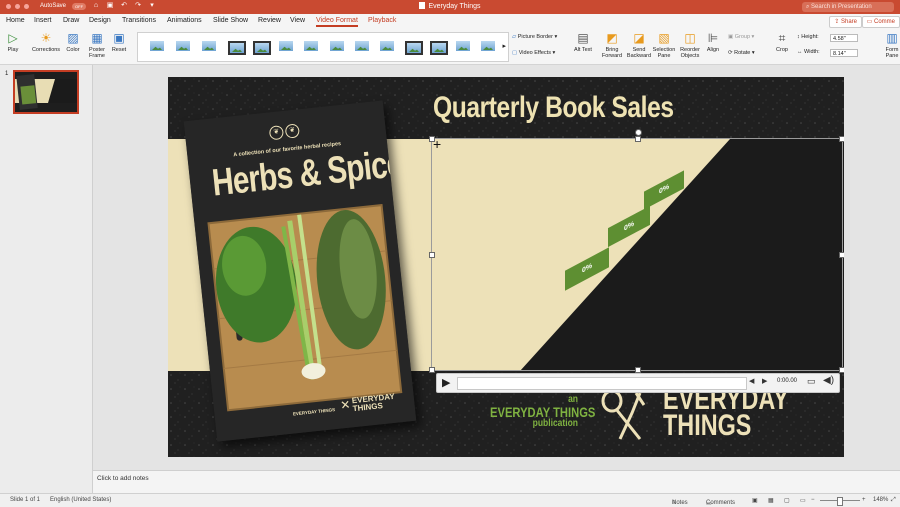 The height and width of the screenshot is (507, 900). What do you see at coordinates (602, 383) in the screenshot?
I see `video-scrubber` at bounding box center [602, 383].